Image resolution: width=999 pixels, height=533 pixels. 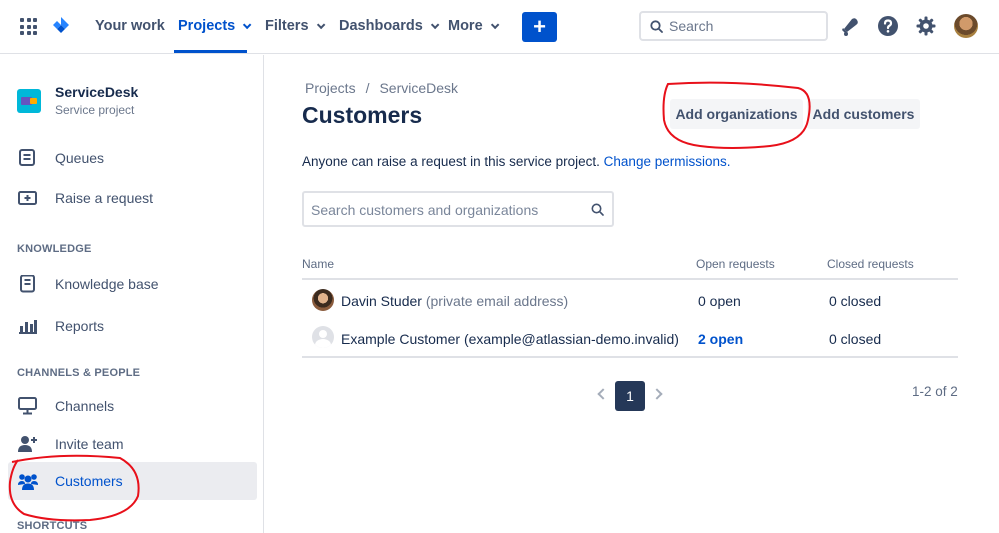 I want to click on sidebar-item-channels: Channels, so click(x=132, y=406).